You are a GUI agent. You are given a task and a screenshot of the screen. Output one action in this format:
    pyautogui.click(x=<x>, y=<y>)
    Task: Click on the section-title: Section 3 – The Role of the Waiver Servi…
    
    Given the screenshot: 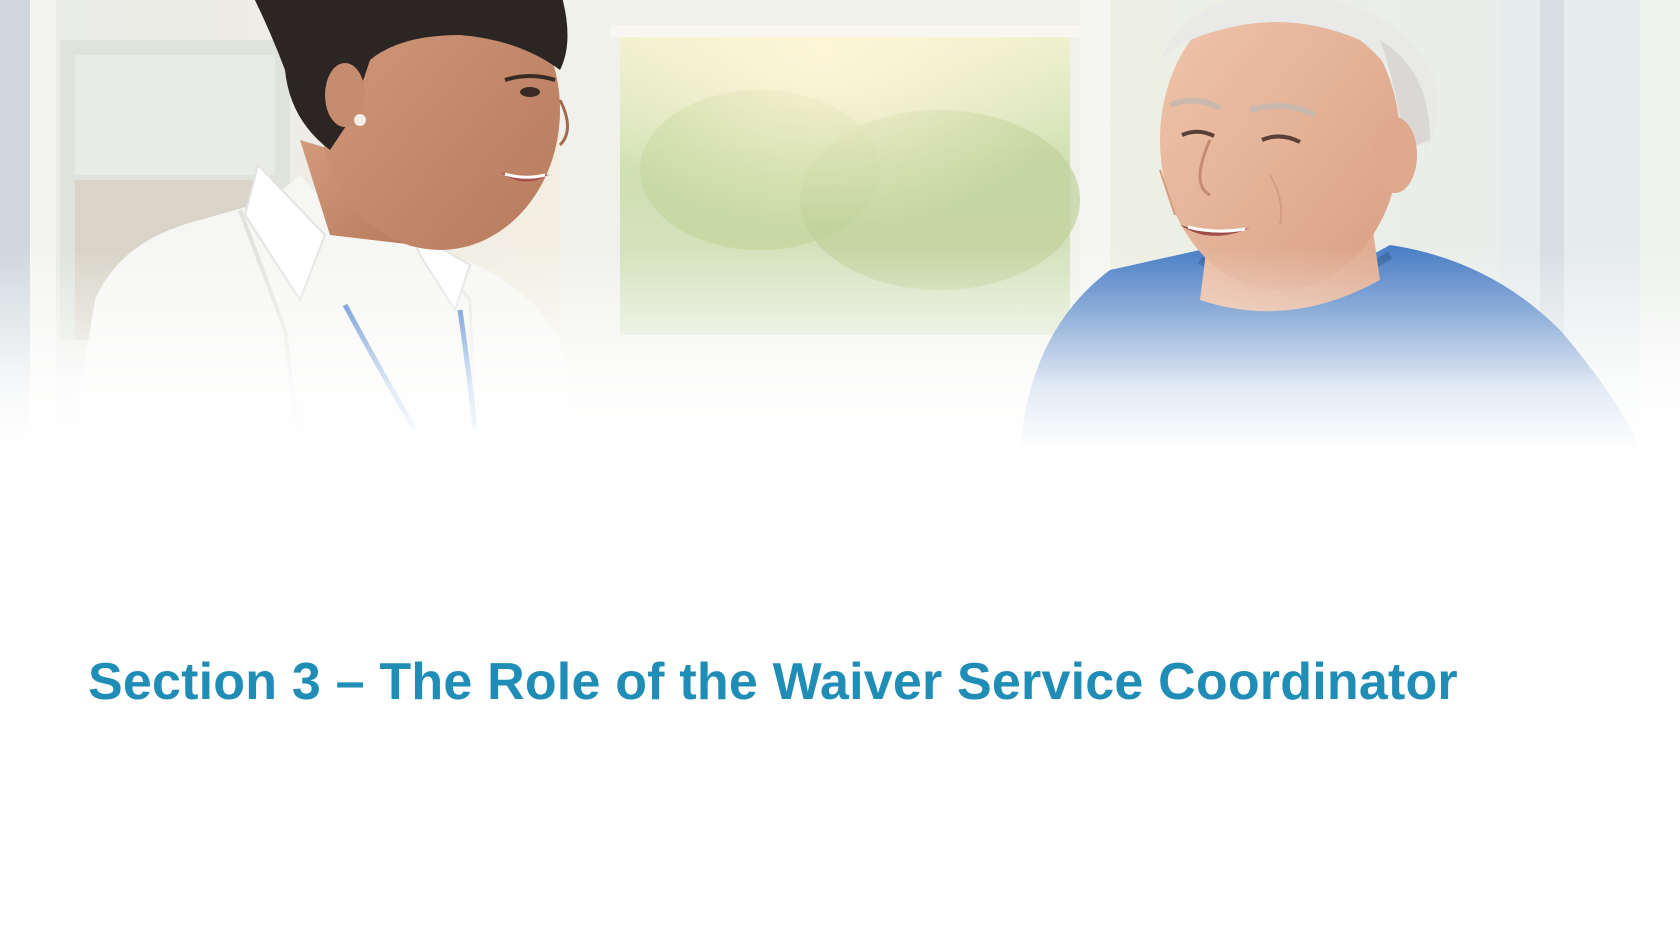 What is the action you would take?
    pyautogui.click(x=773, y=682)
    